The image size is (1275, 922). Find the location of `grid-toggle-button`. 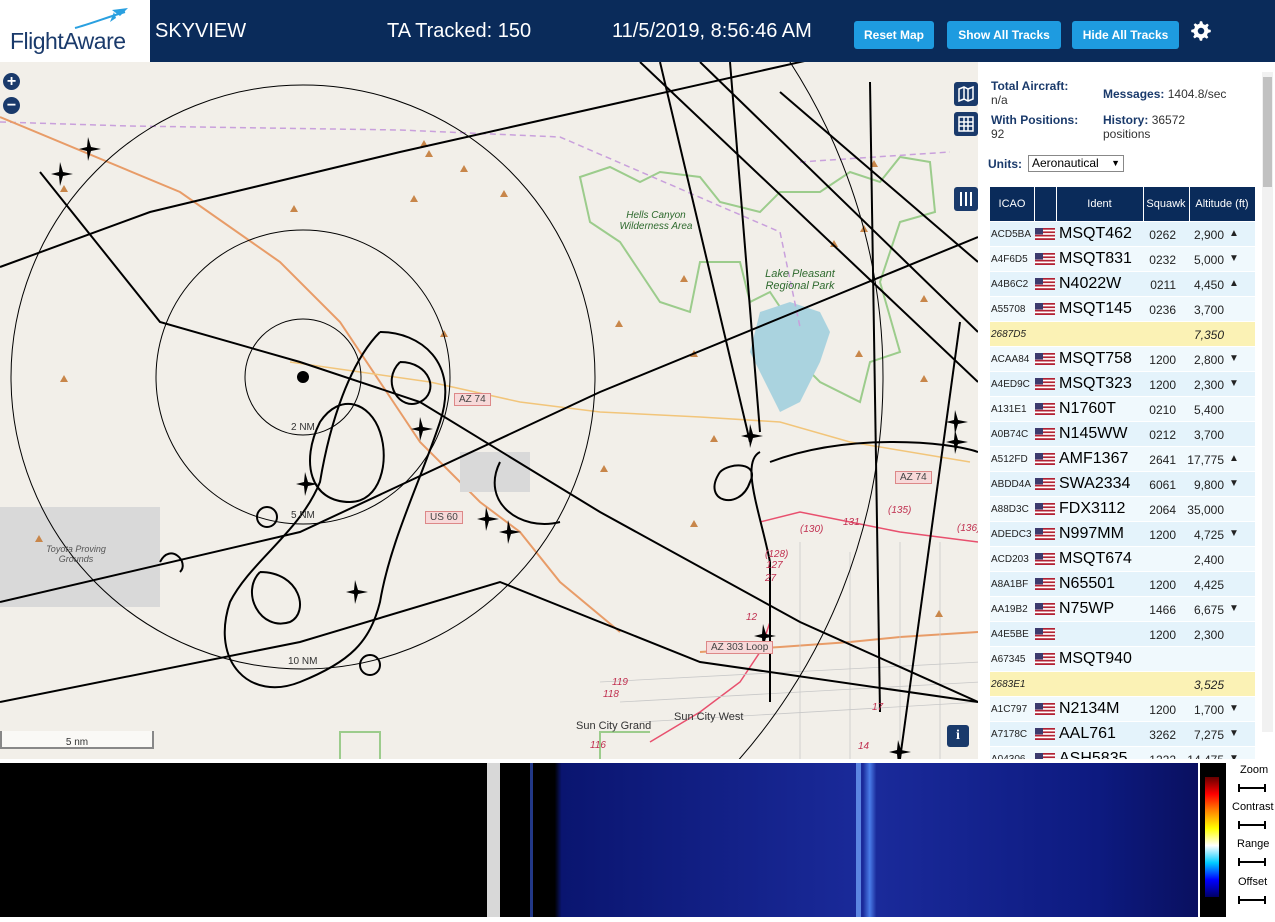

grid-toggle-button is located at coordinates (966, 124).